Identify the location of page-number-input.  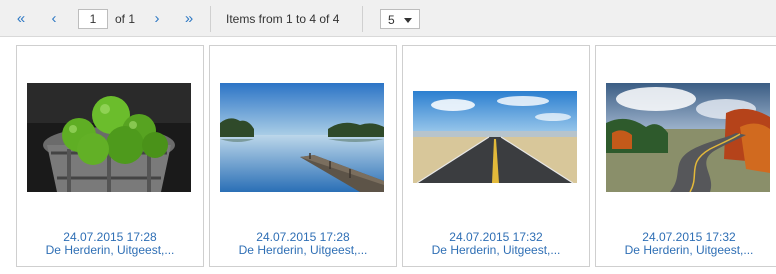
(93, 19).